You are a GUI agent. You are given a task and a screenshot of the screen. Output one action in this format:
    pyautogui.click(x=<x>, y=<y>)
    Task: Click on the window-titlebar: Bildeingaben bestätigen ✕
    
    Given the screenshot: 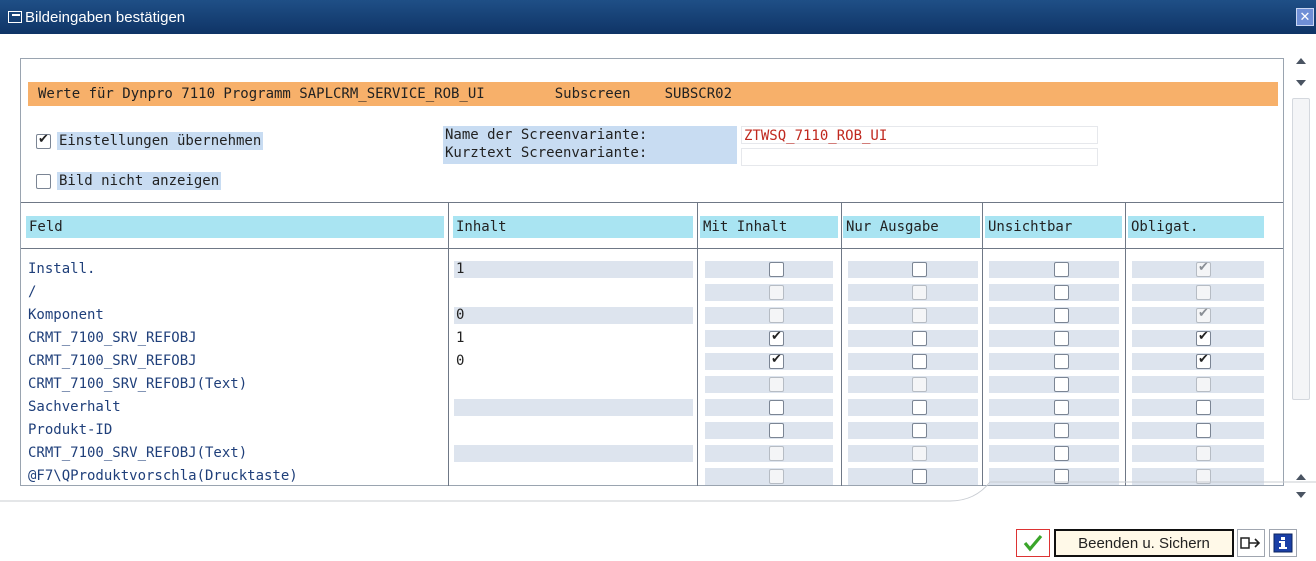 What is the action you would take?
    pyautogui.click(x=658, y=17)
    